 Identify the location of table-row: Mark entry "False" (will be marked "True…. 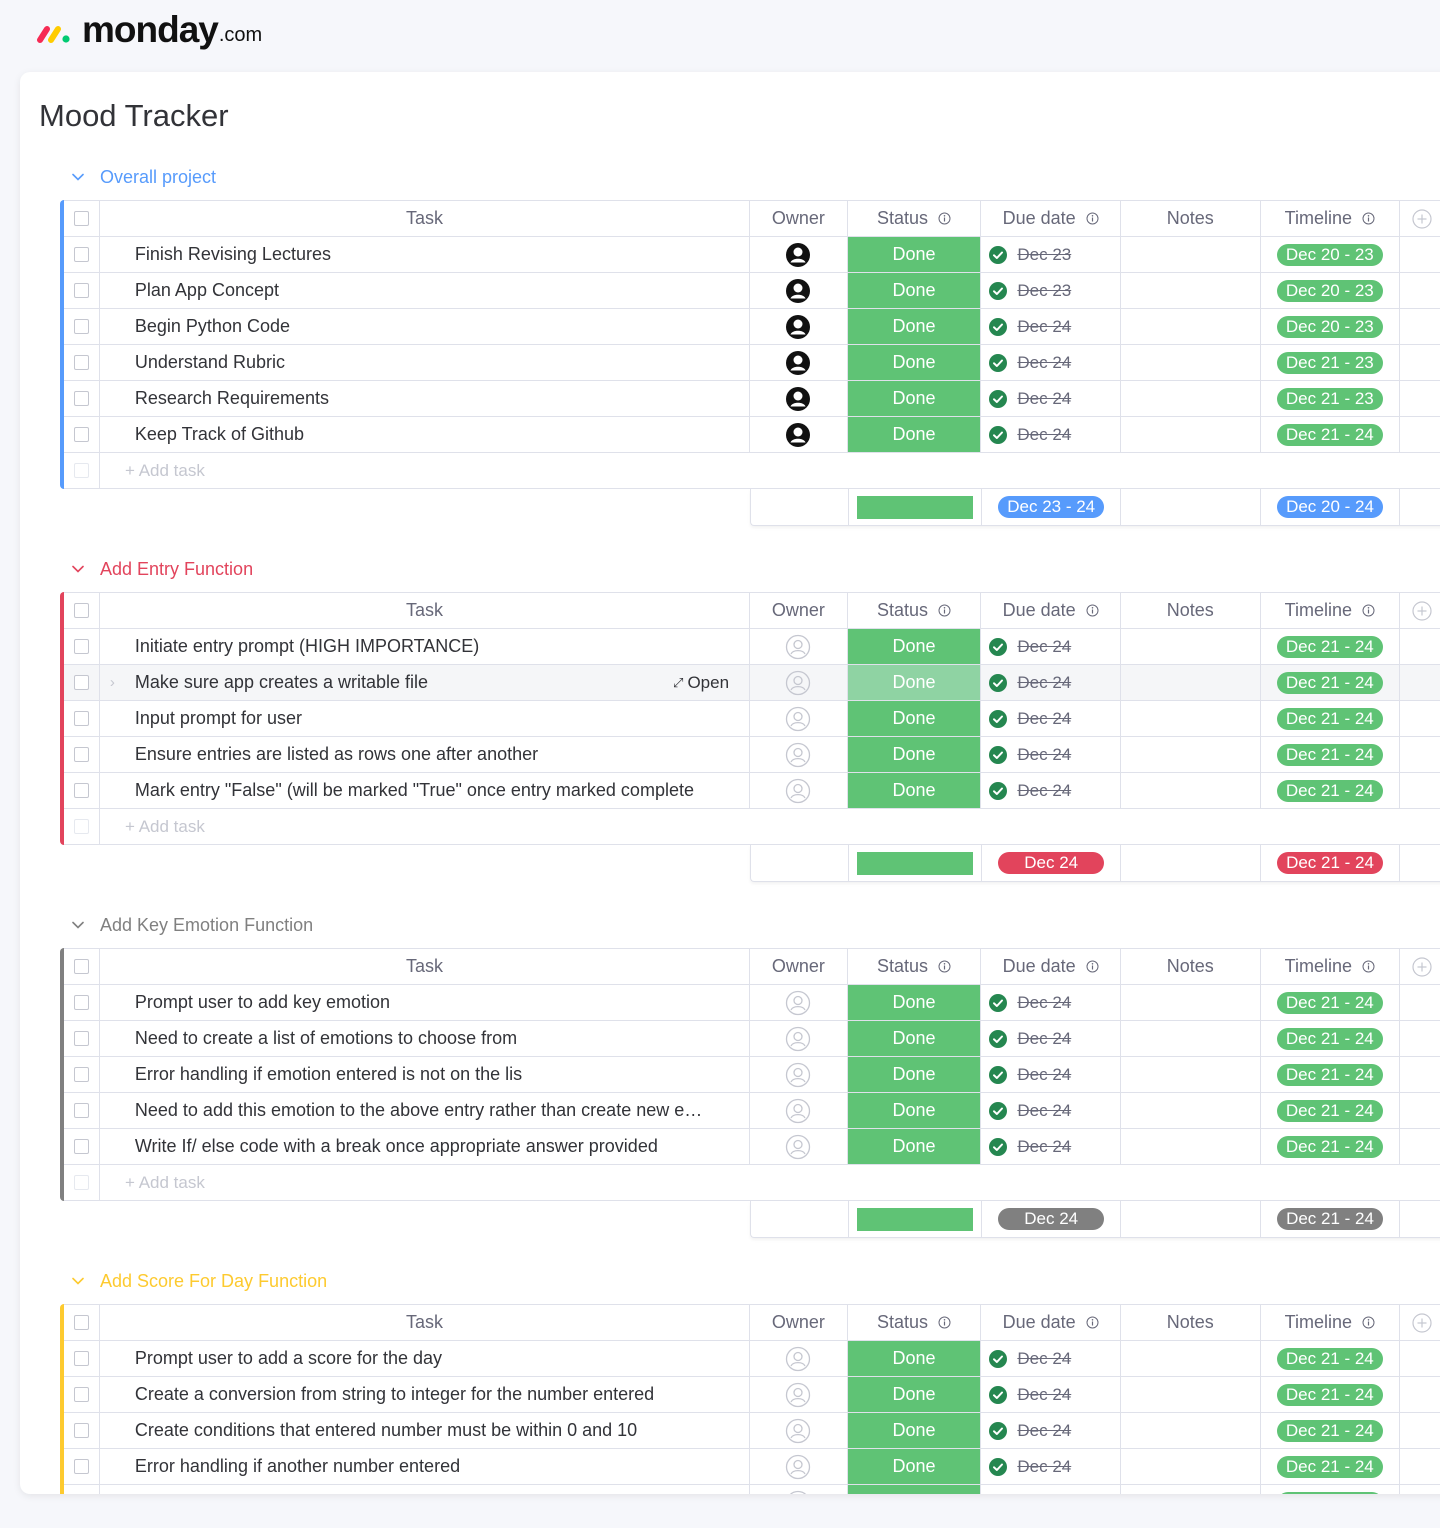
(752, 791).